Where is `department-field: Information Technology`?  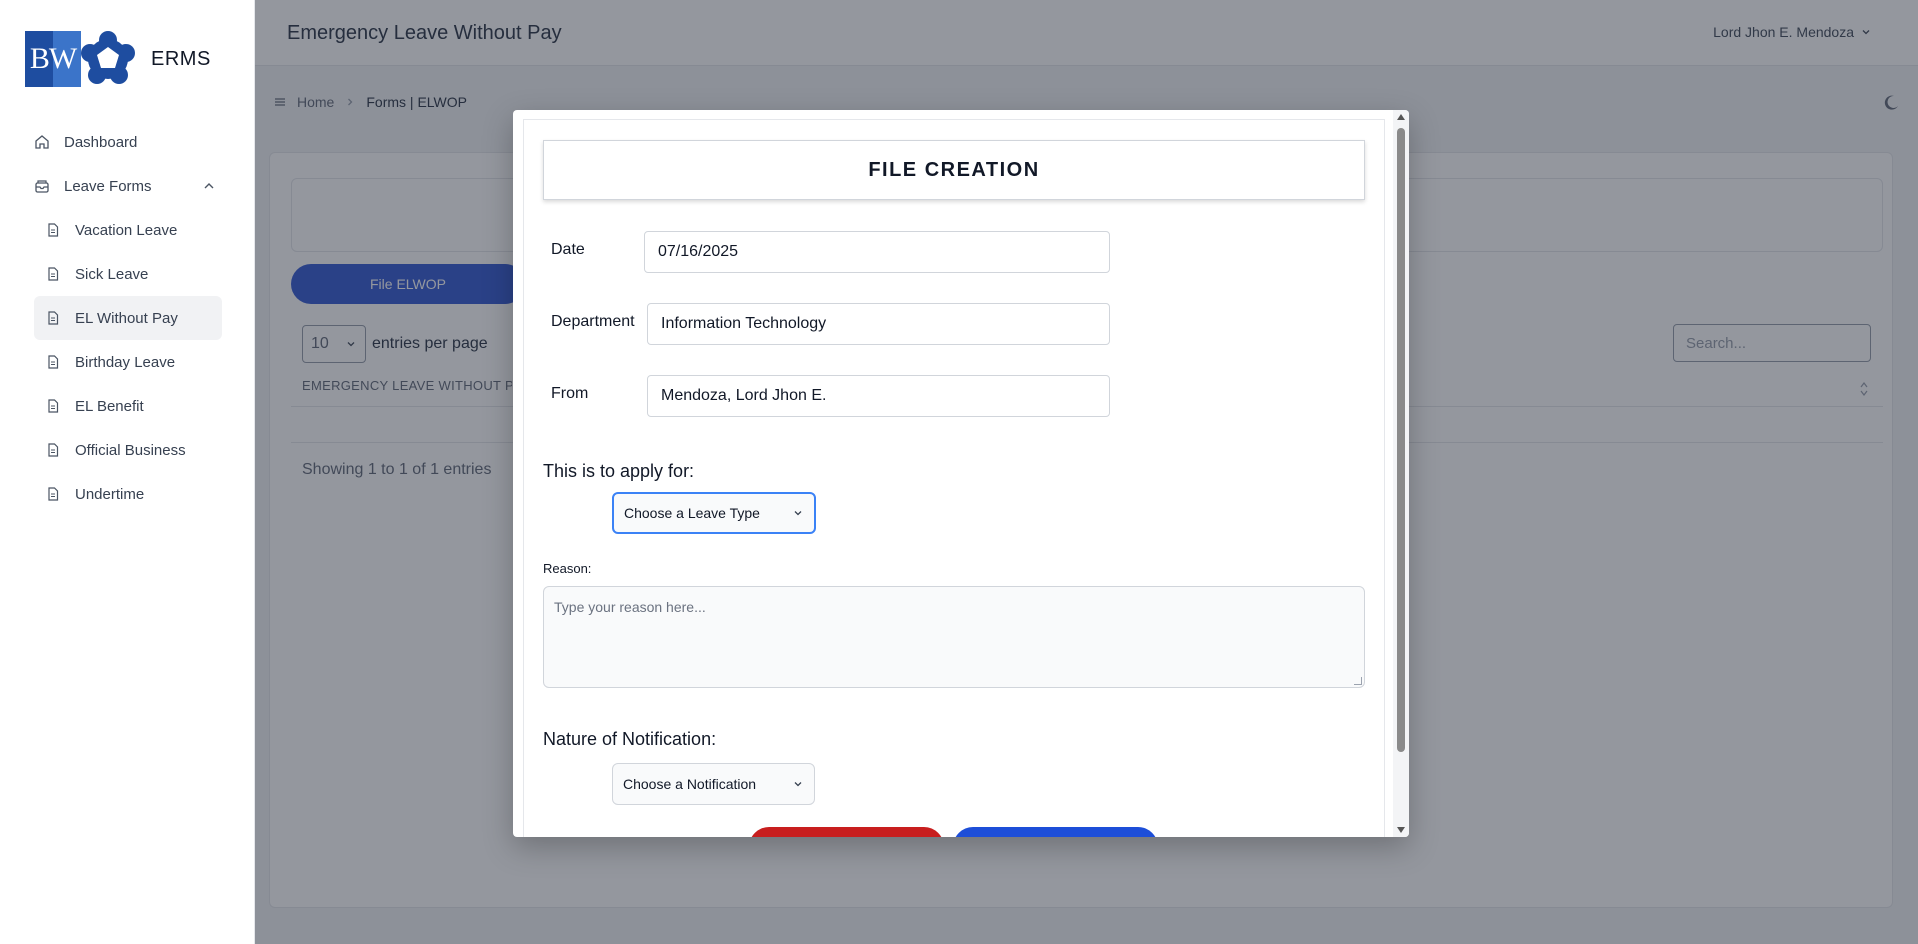
department-field: Information Technology is located at coordinates (878, 324).